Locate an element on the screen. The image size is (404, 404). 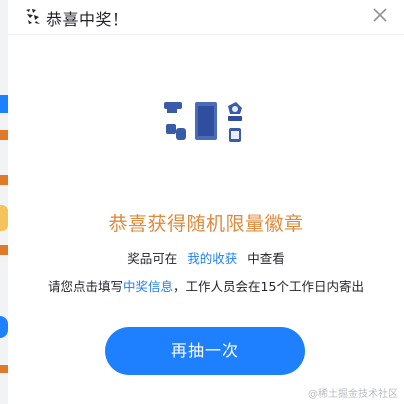
prize-headline: 恭喜获得随机限量徽章 is located at coordinates (206, 224).